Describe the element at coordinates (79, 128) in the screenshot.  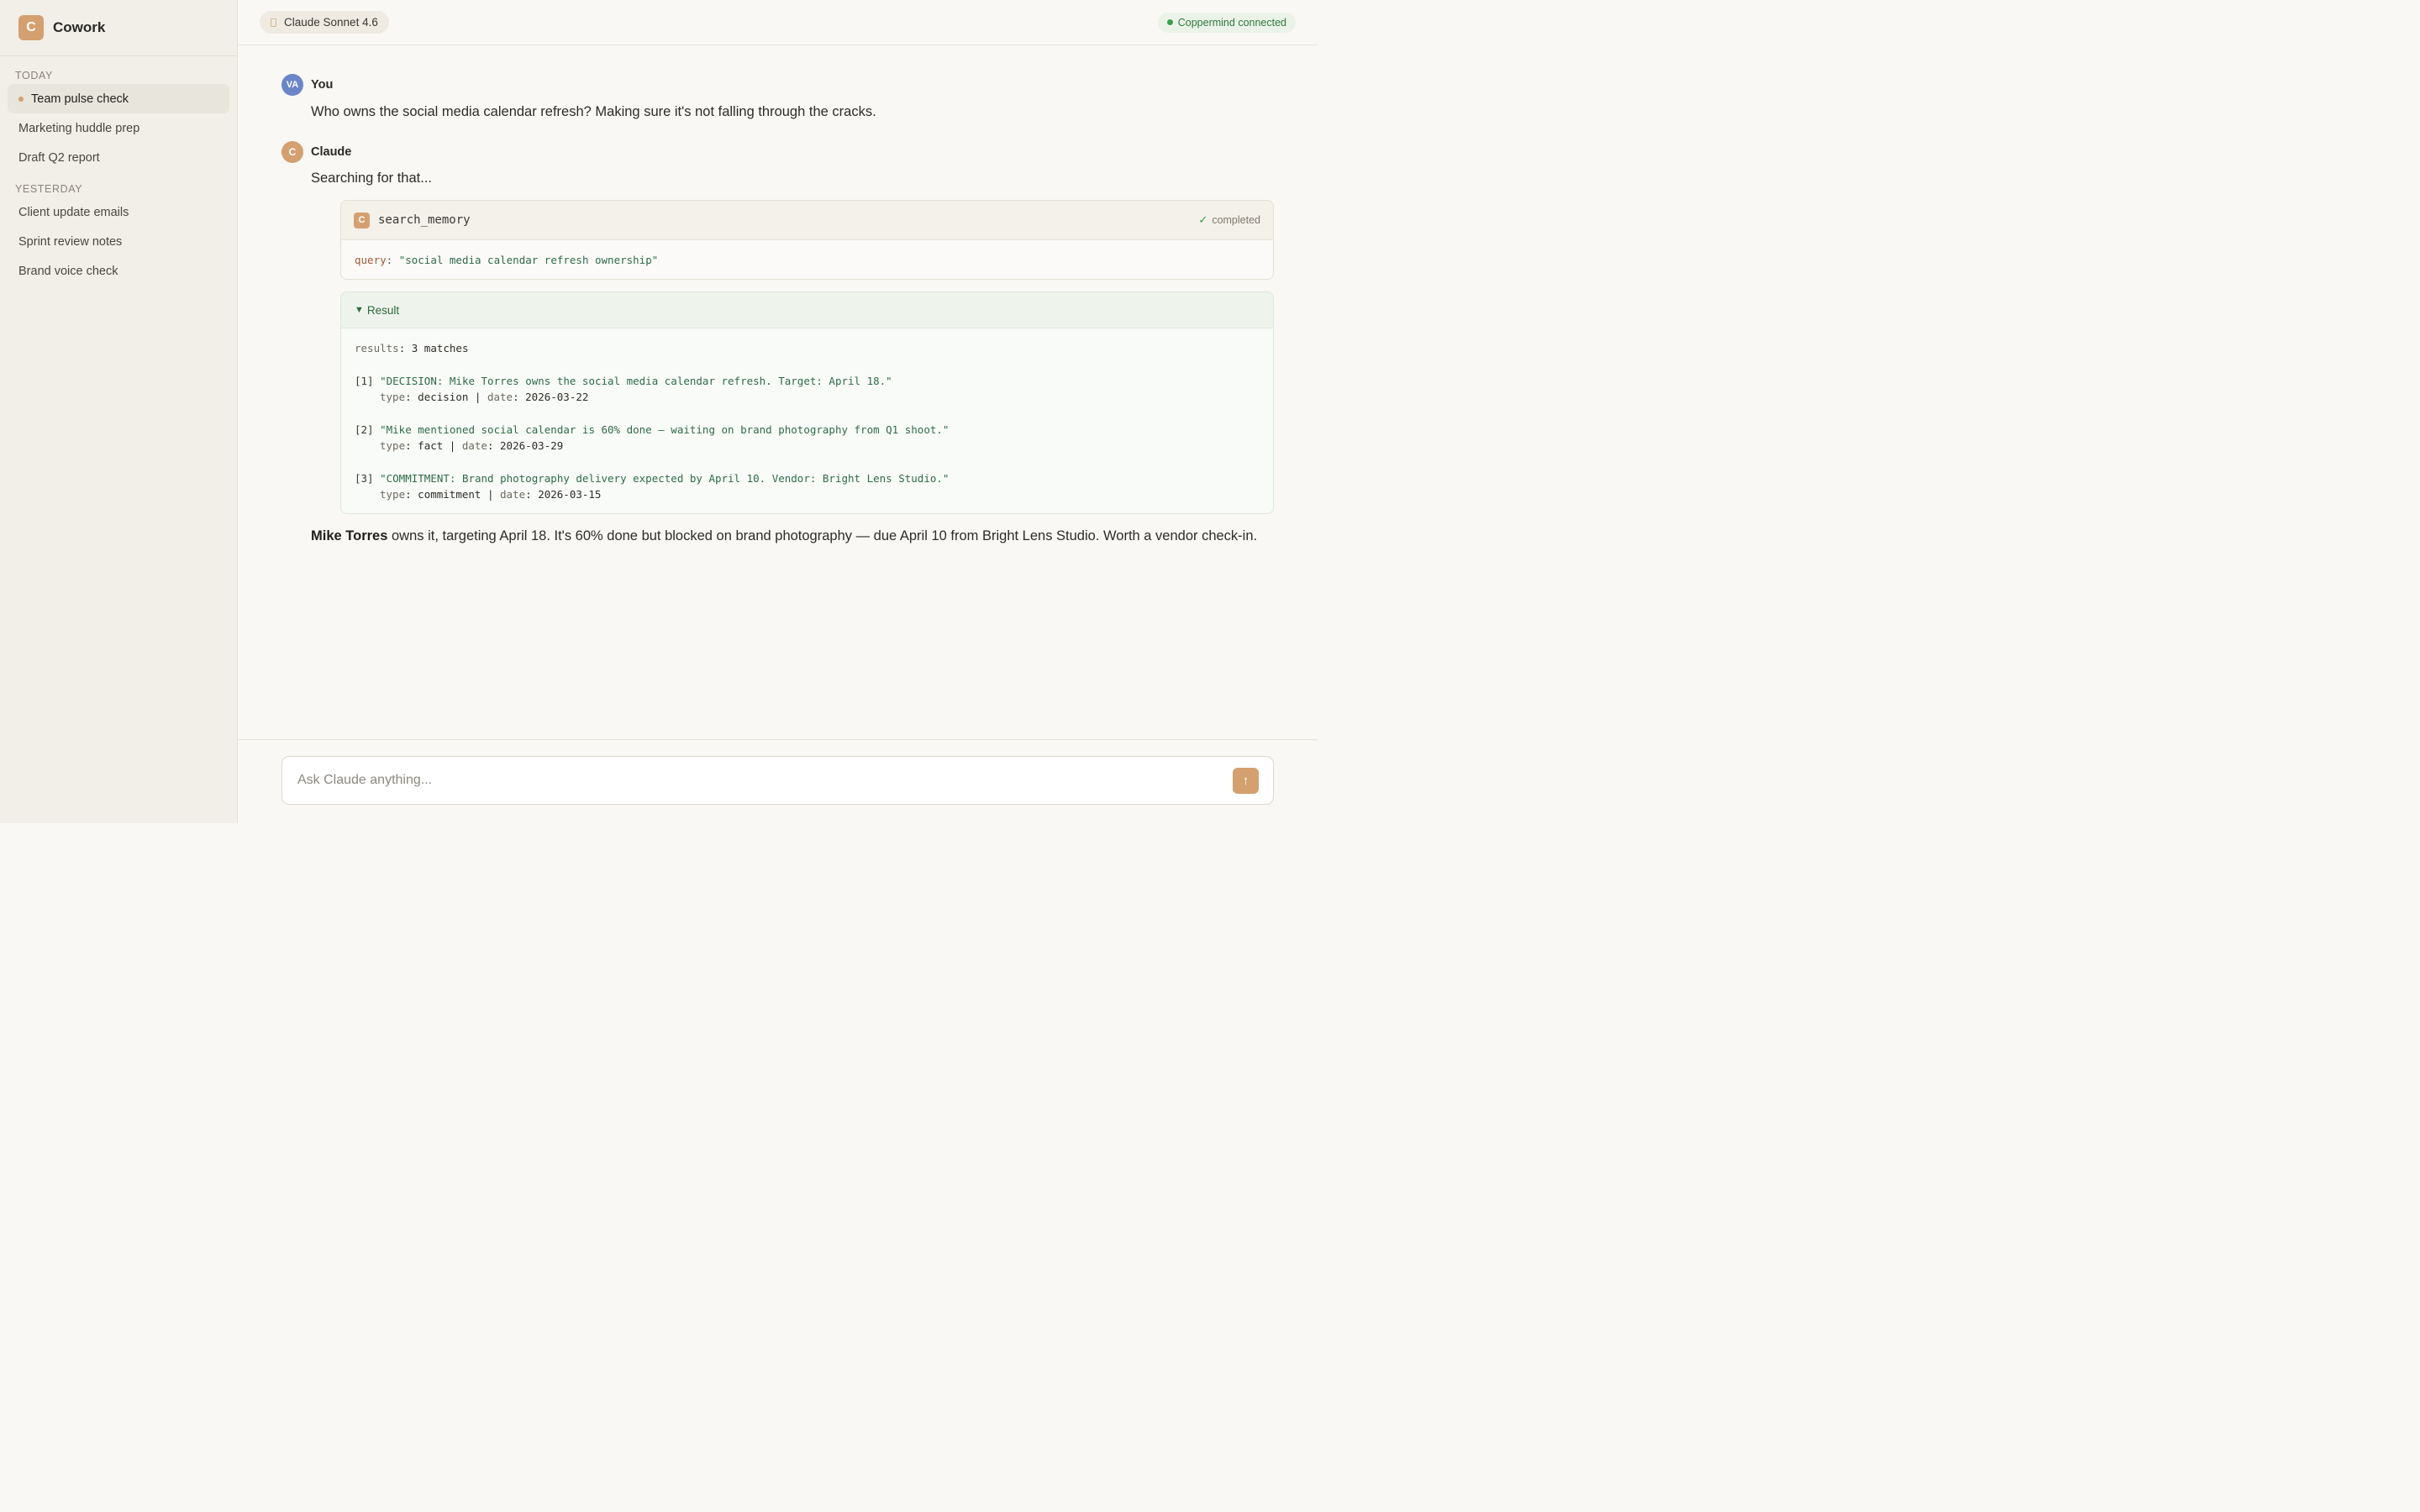
I see `sidebar-item-label: Marketing huddle prep` at that location.